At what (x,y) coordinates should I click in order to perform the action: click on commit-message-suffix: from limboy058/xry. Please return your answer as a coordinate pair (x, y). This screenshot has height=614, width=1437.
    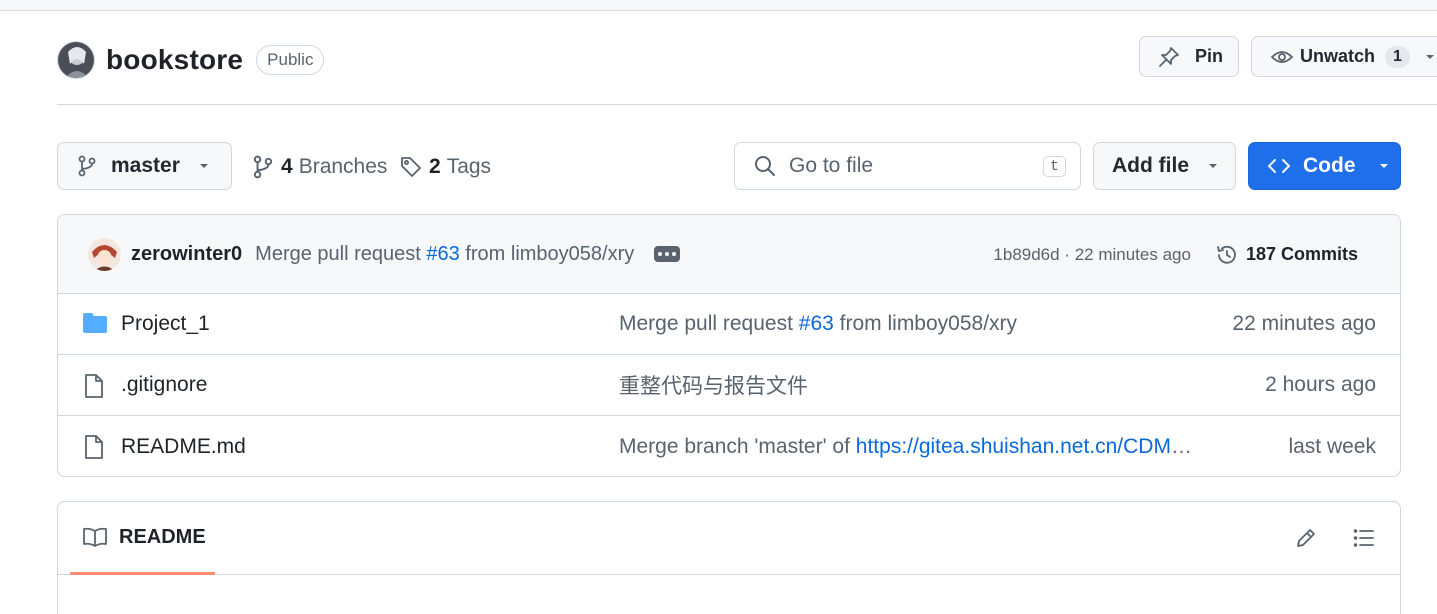
    Looking at the image, I should click on (550, 253).